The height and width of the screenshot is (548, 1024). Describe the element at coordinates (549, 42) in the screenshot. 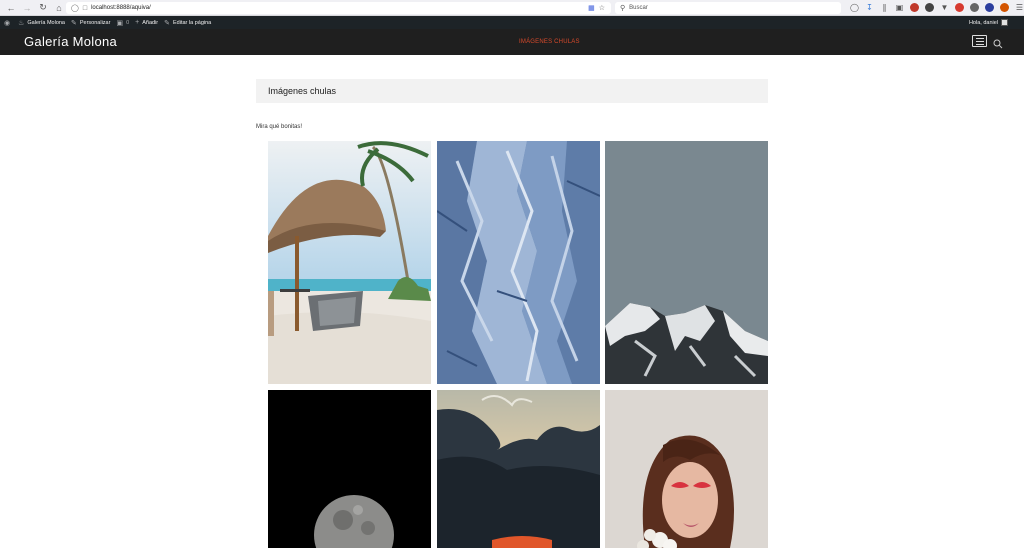

I see `primary-menu-item: IMÁGENES CHULAS` at that location.